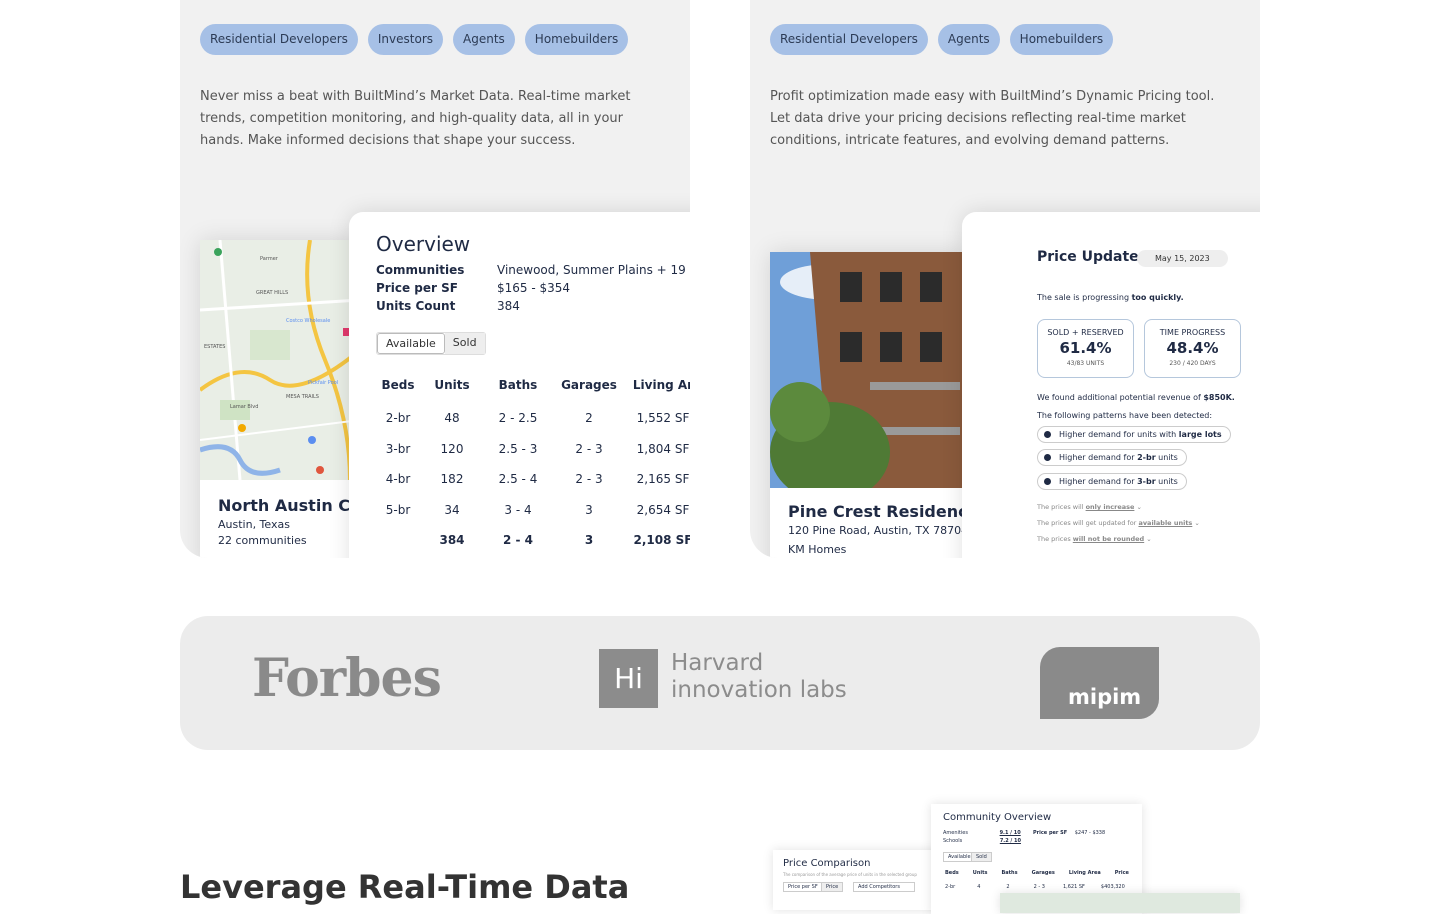 Image resolution: width=1440 pixels, height=914 pixels. Describe the element at coordinates (272, 293) in the screenshot. I see `map-label: GREAT HILLS` at that location.